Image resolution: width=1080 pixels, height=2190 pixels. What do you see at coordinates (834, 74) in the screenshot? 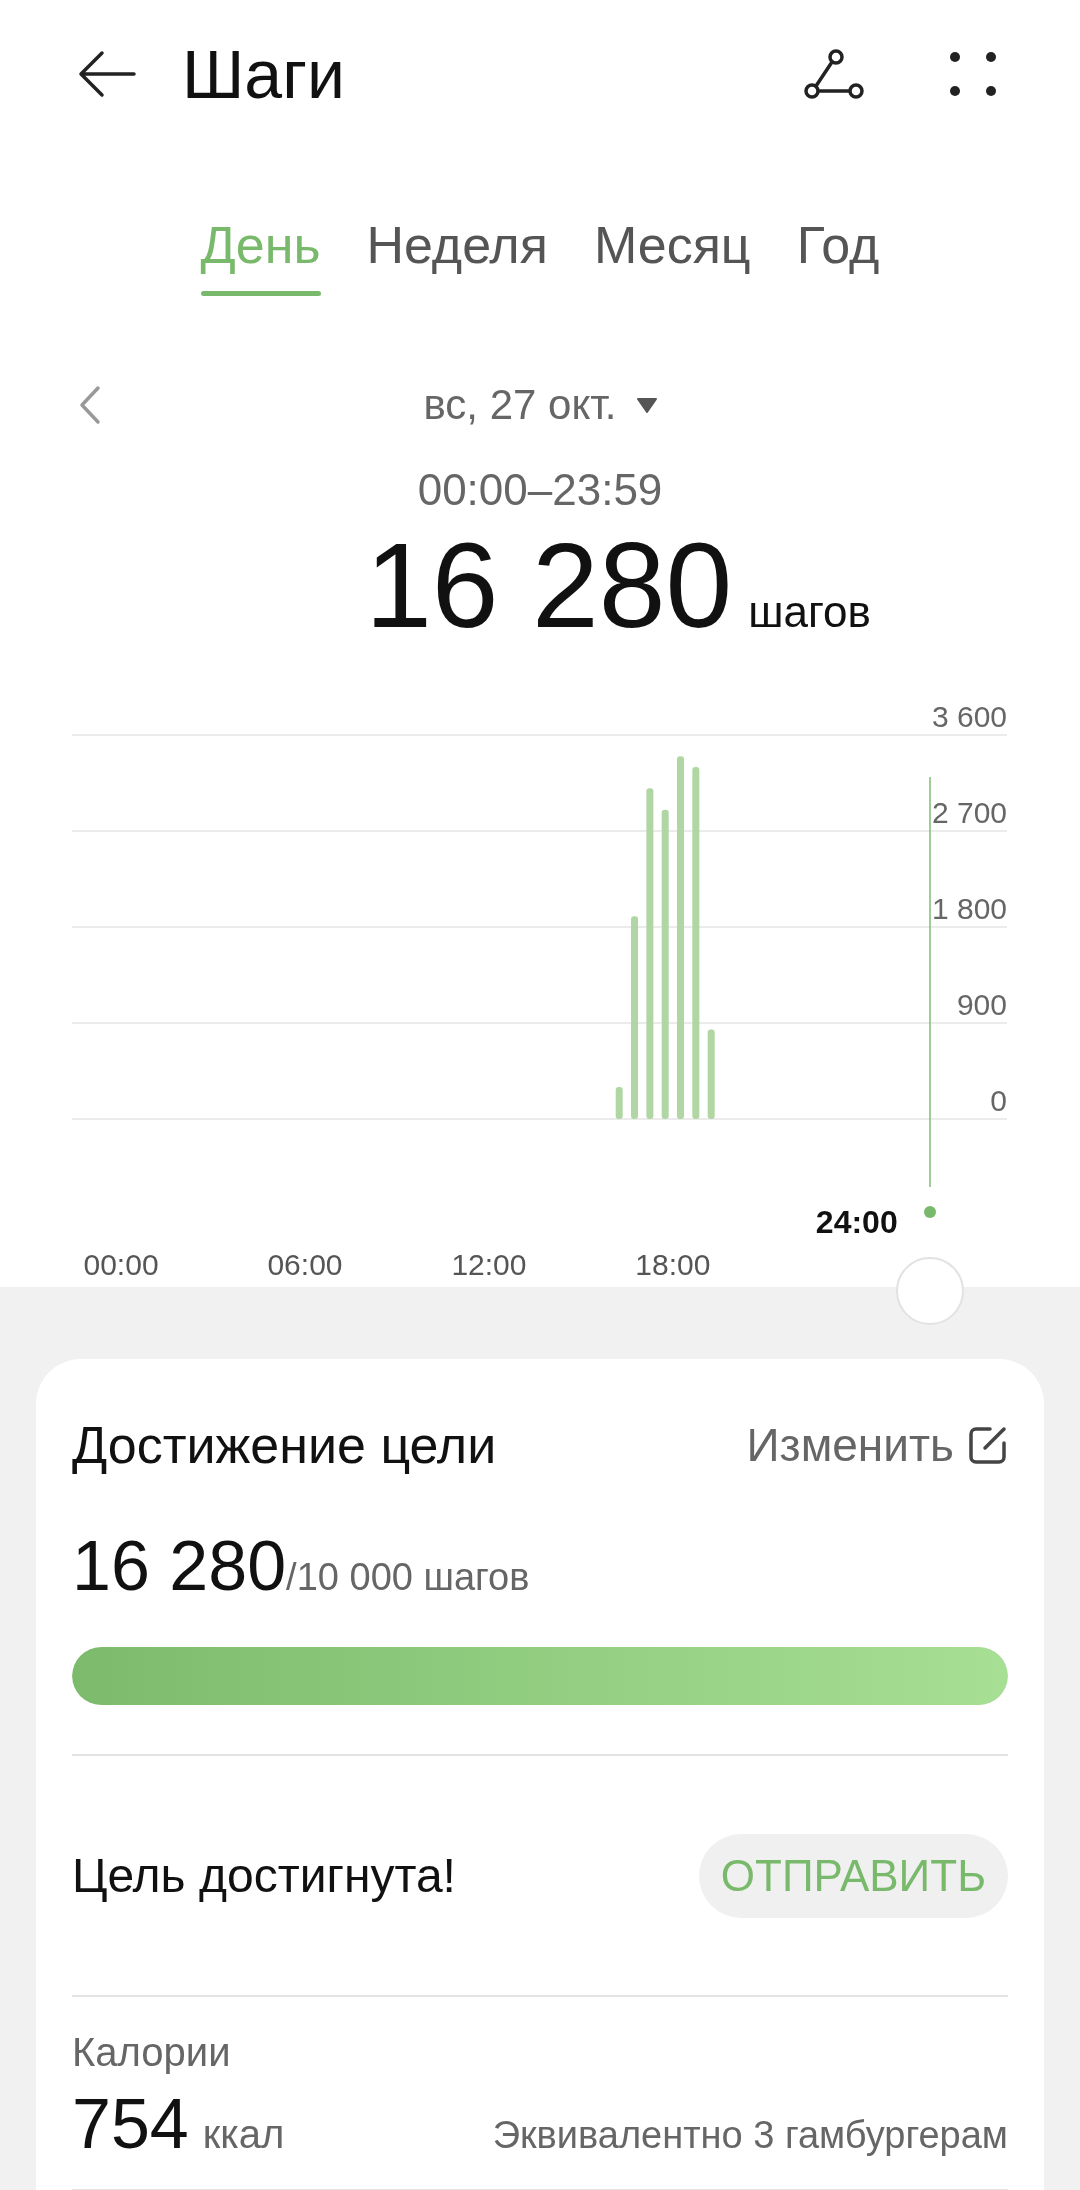
I see `share-icon` at bounding box center [834, 74].